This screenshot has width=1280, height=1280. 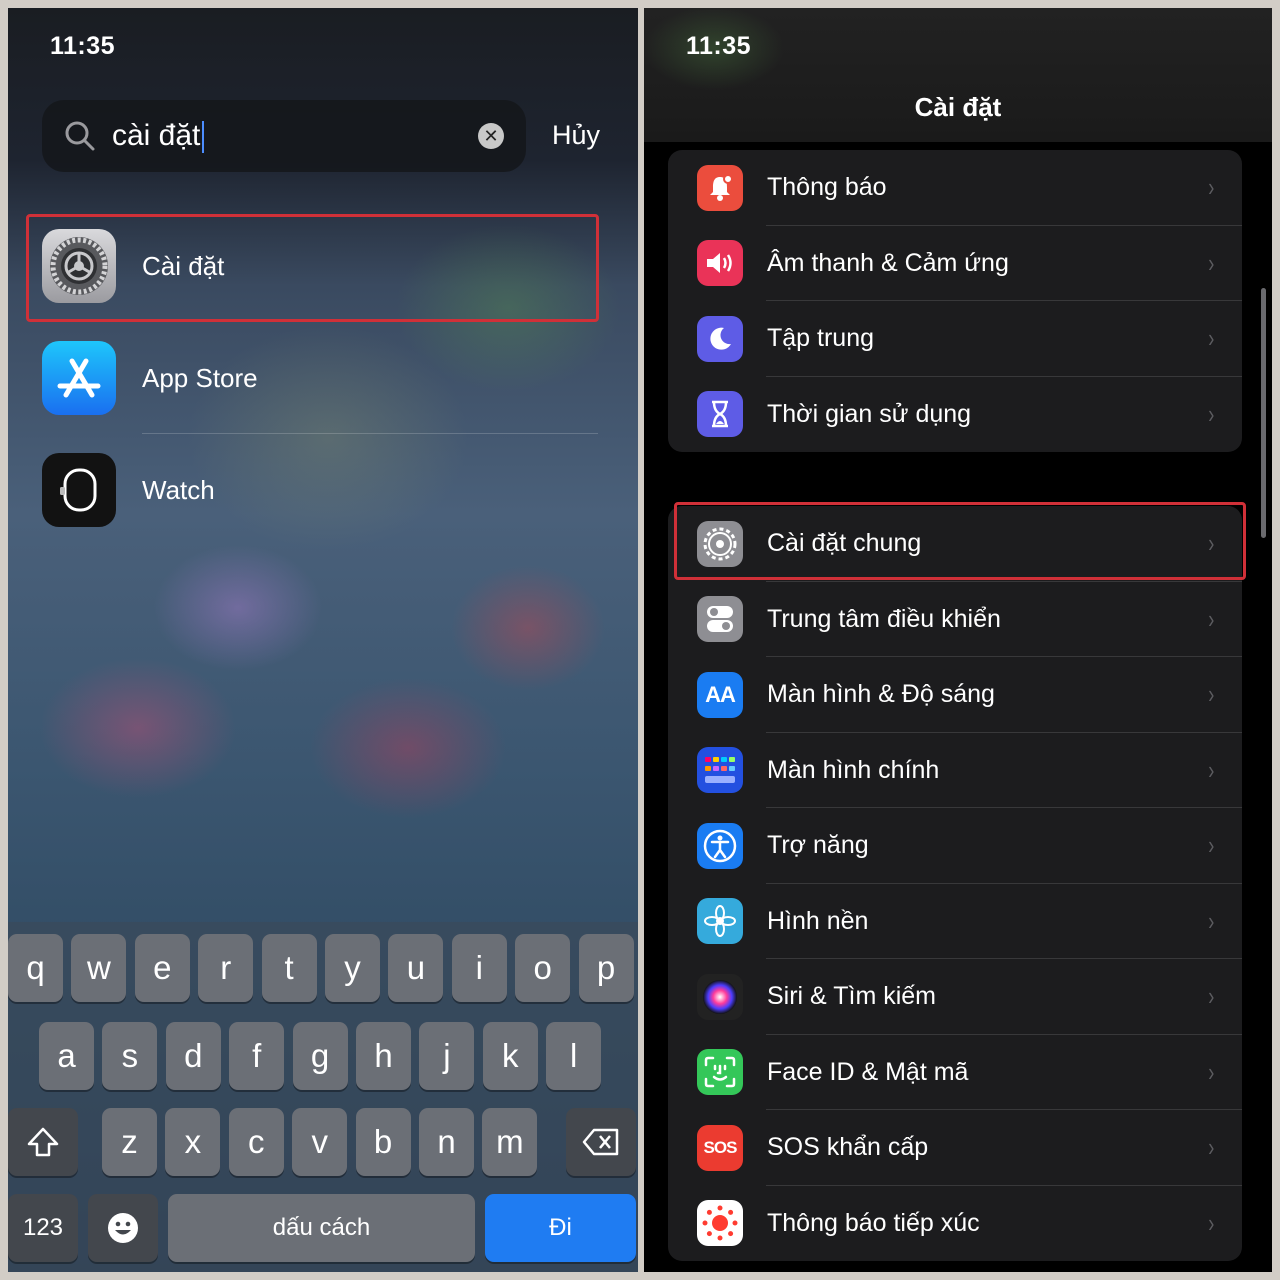 I want to click on result-label: Watch, so click(x=178, y=489).